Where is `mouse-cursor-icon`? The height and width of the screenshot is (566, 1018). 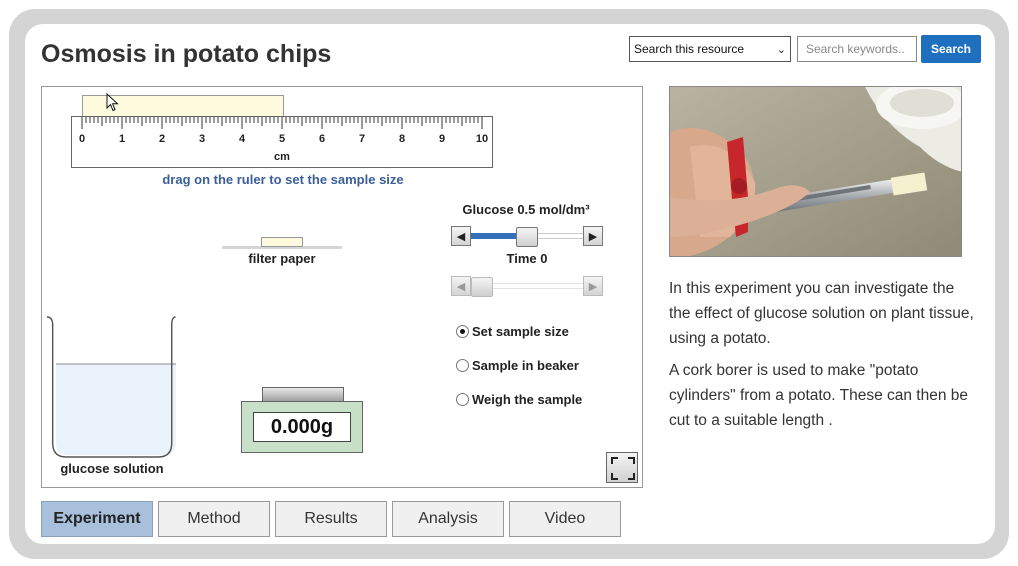
mouse-cursor-icon is located at coordinates (112, 102).